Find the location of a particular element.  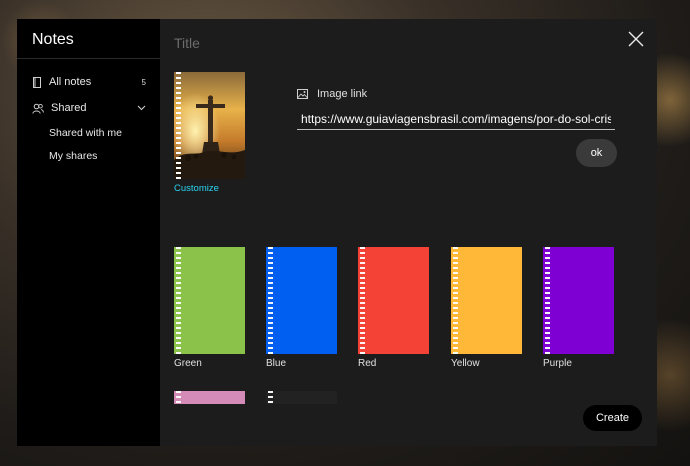

swatch-label: Purple is located at coordinates (557, 363).